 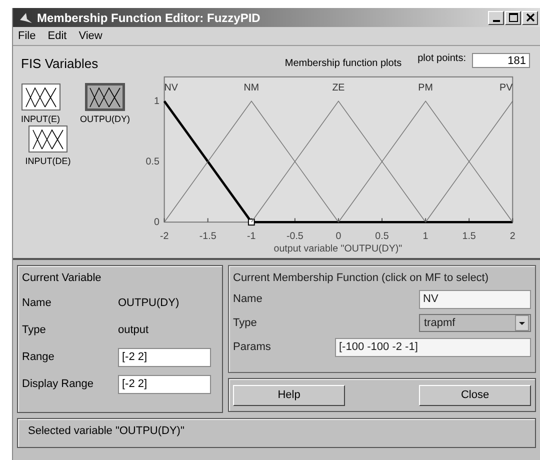 I want to click on x-tick-label: 2, so click(x=513, y=236).